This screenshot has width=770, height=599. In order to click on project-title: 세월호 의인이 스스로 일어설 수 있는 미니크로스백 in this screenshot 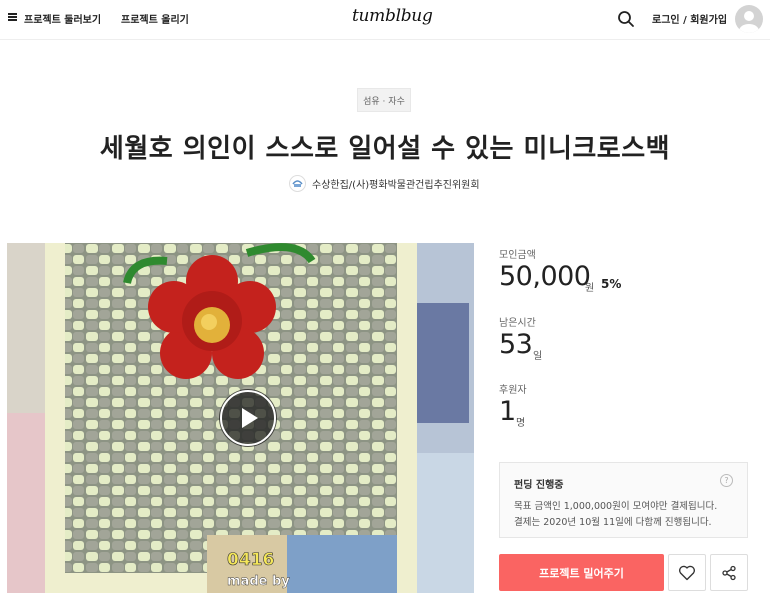, I will do `click(385, 149)`.